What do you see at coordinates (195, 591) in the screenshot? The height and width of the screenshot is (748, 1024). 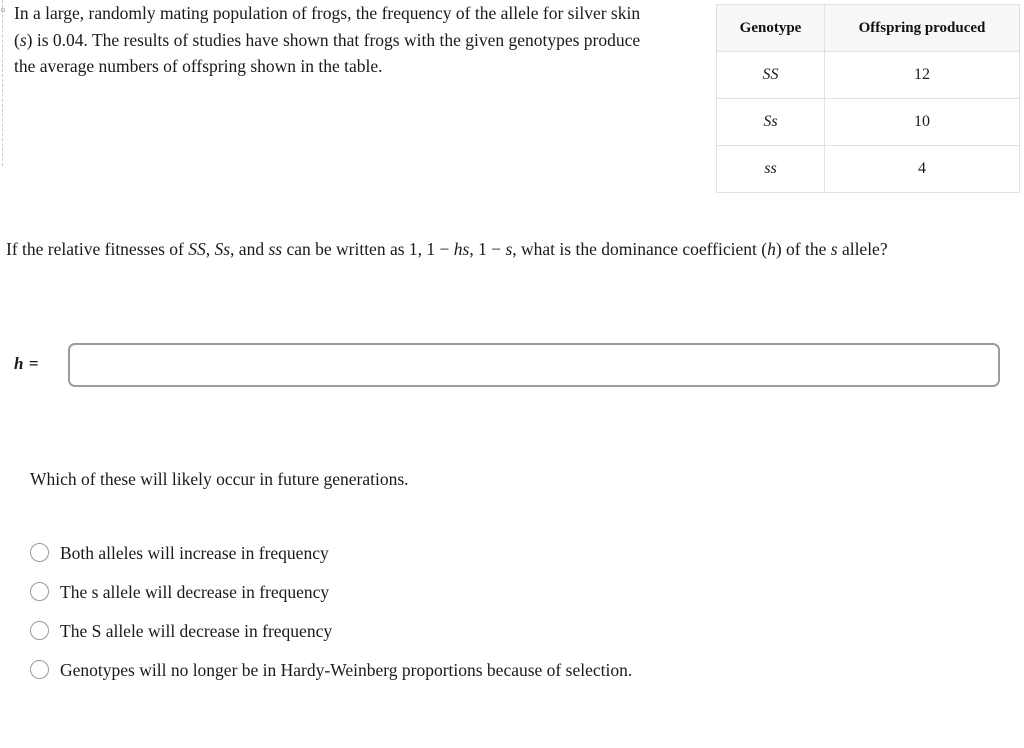 I see `radio-option-label: The s allele will decrease in frequency` at bounding box center [195, 591].